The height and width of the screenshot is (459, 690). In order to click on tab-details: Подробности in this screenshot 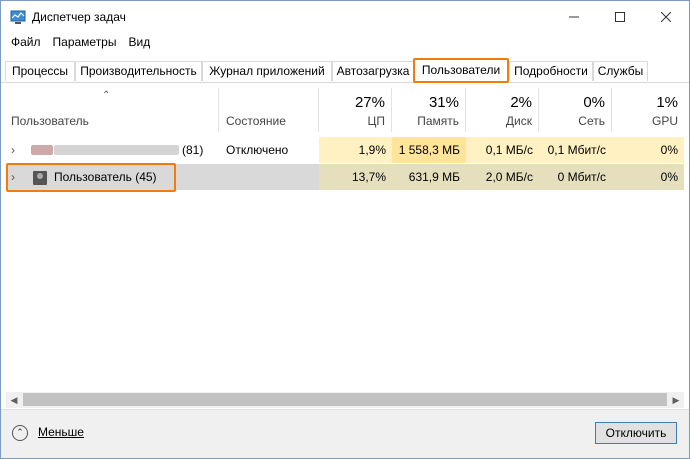, I will do `click(551, 71)`.